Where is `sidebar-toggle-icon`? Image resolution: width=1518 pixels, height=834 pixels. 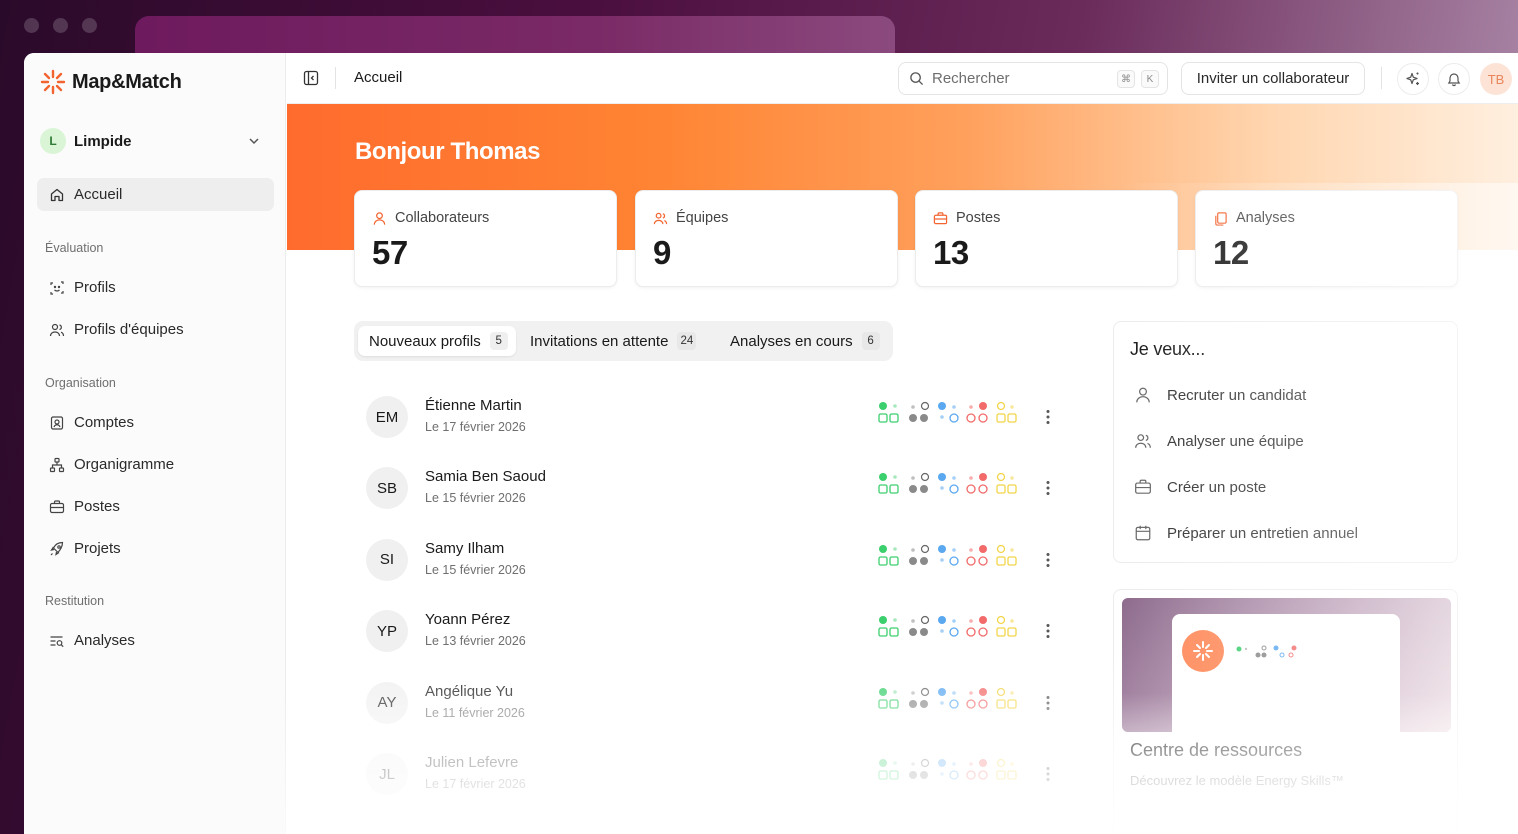
sidebar-toggle-icon is located at coordinates (311, 78).